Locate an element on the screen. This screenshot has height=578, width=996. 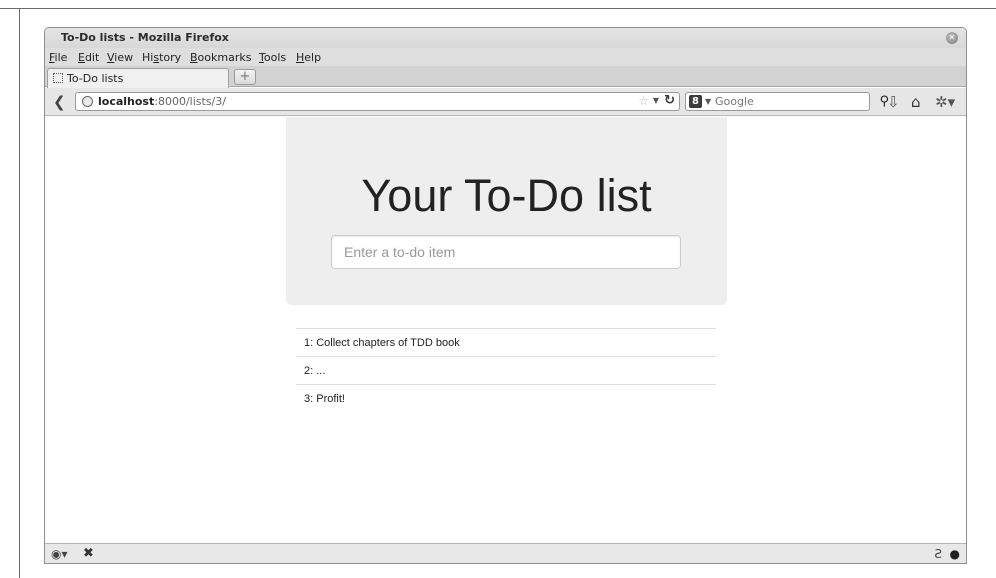
url-text: localhost:8000/lists/3/ is located at coordinates (162, 101).